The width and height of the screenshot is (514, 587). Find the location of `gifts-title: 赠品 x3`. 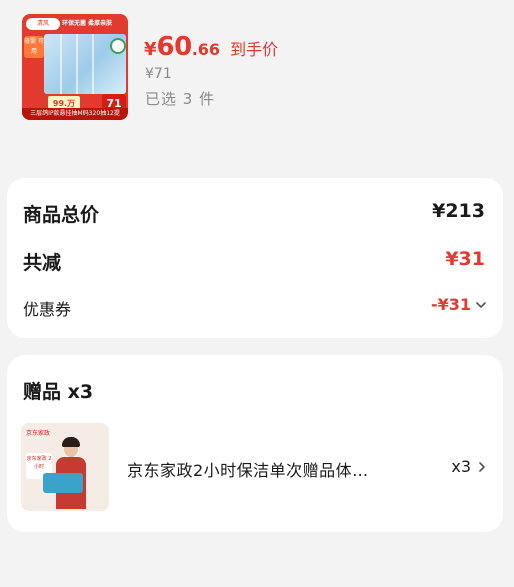

gifts-title: 赠品 x3 is located at coordinates (58, 392).